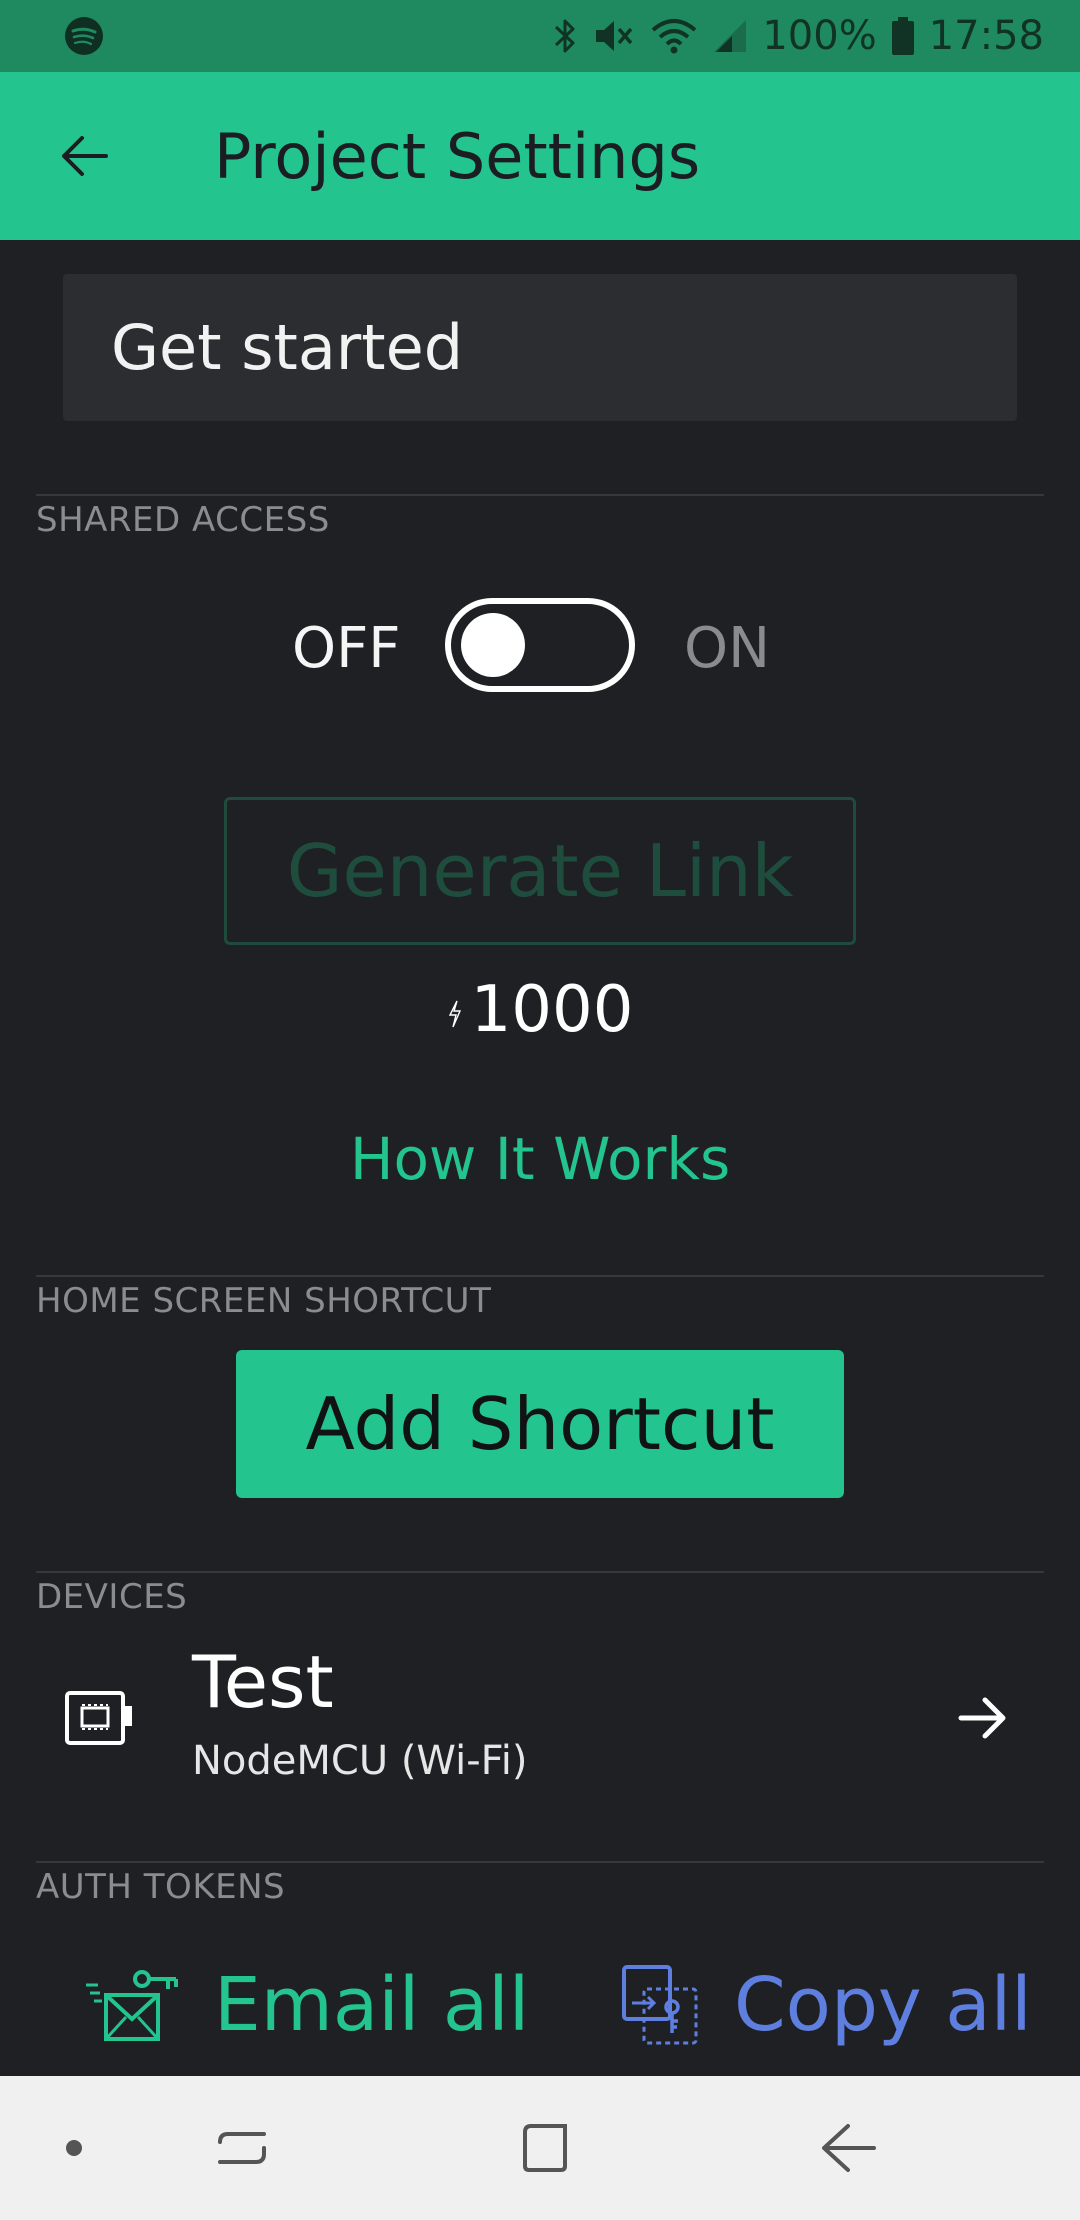 Image resolution: width=1080 pixels, height=2220 pixels. What do you see at coordinates (819, 36) in the screenshot?
I see `battery-percent: 100%` at bounding box center [819, 36].